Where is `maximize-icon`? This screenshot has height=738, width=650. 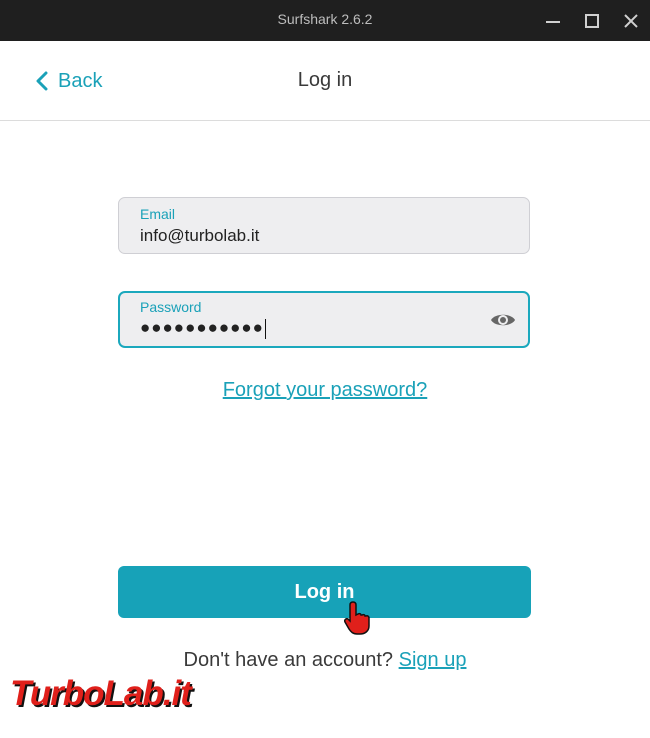
maximize-icon is located at coordinates (592, 20).